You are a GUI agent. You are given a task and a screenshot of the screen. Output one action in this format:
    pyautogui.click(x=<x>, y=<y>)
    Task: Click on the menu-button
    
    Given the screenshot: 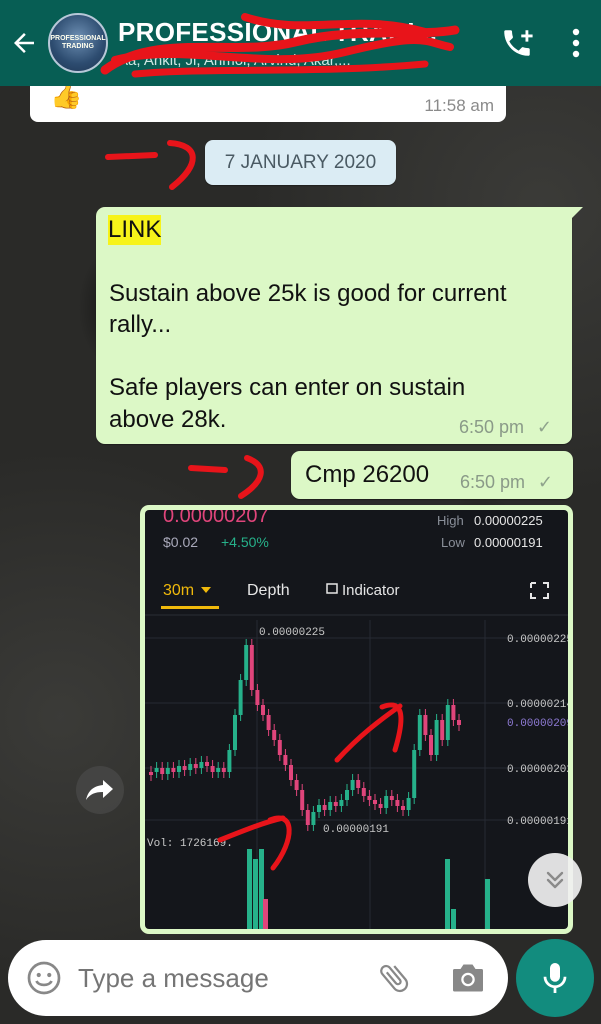 What is the action you would take?
    pyautogui.click(x=576, y=43)
    